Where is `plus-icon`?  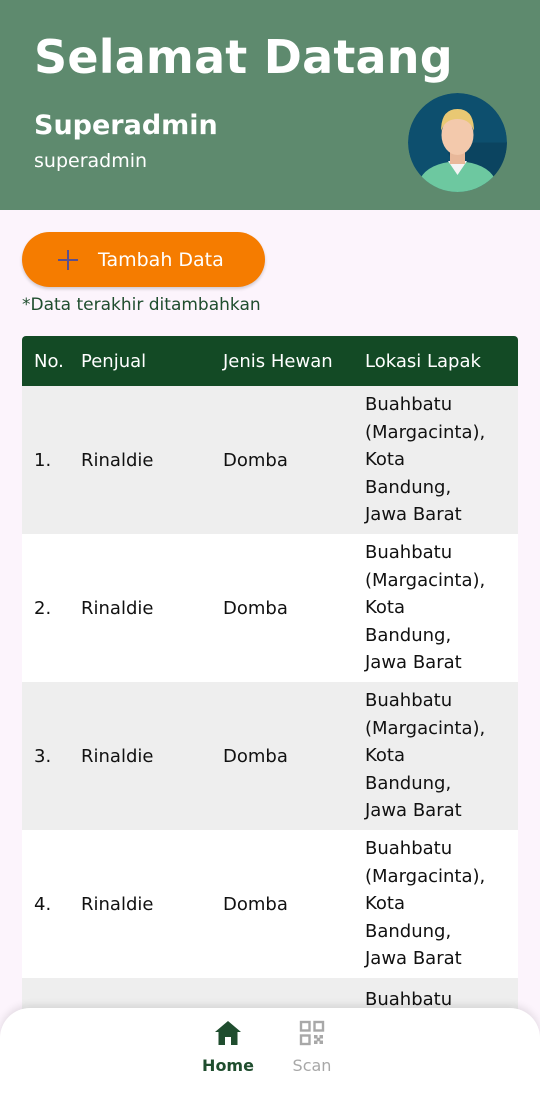
plus-icon is located at coordinates (68, 259).